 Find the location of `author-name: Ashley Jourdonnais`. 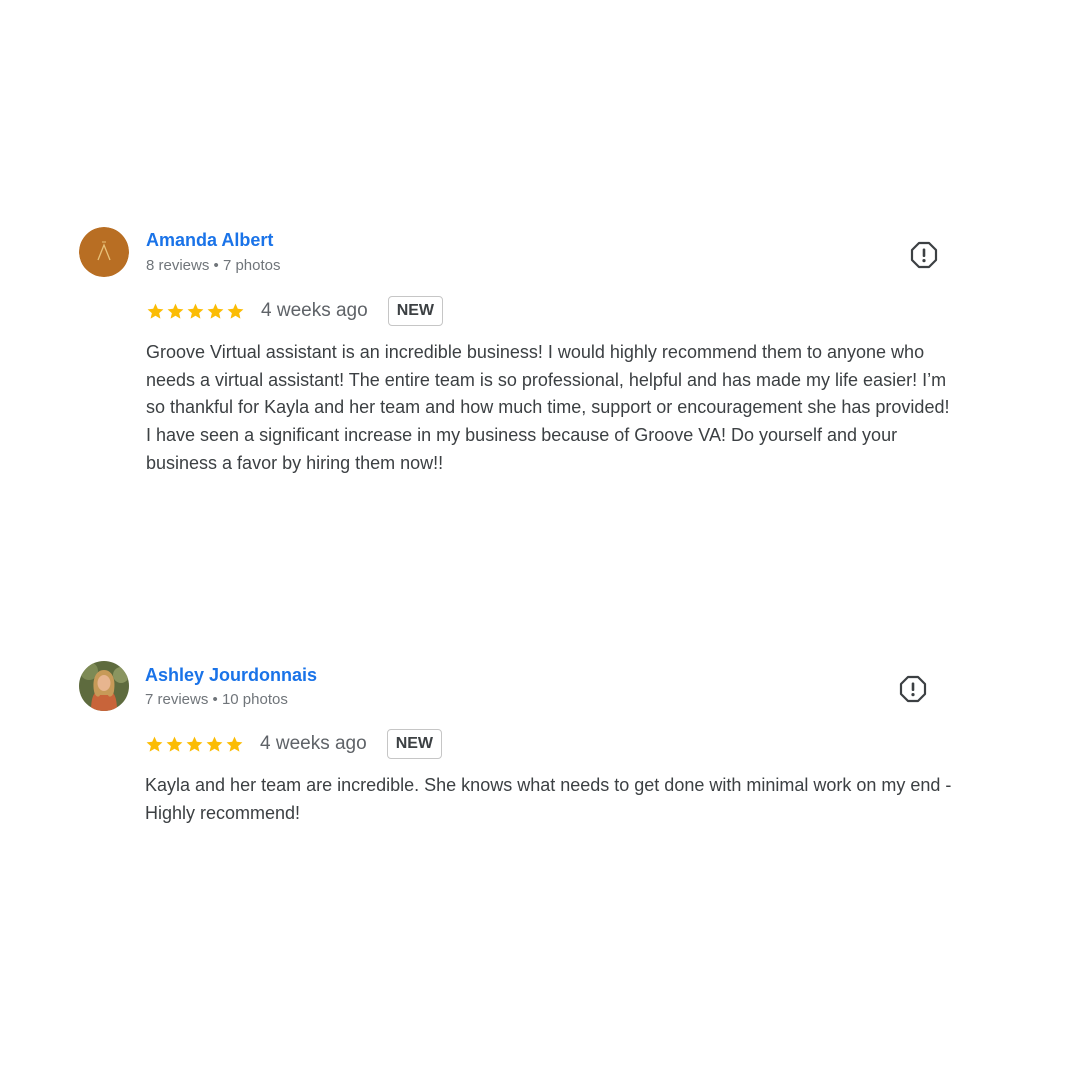

author-name: Ashley Jourdonnais is located at coordinates (231, 675).